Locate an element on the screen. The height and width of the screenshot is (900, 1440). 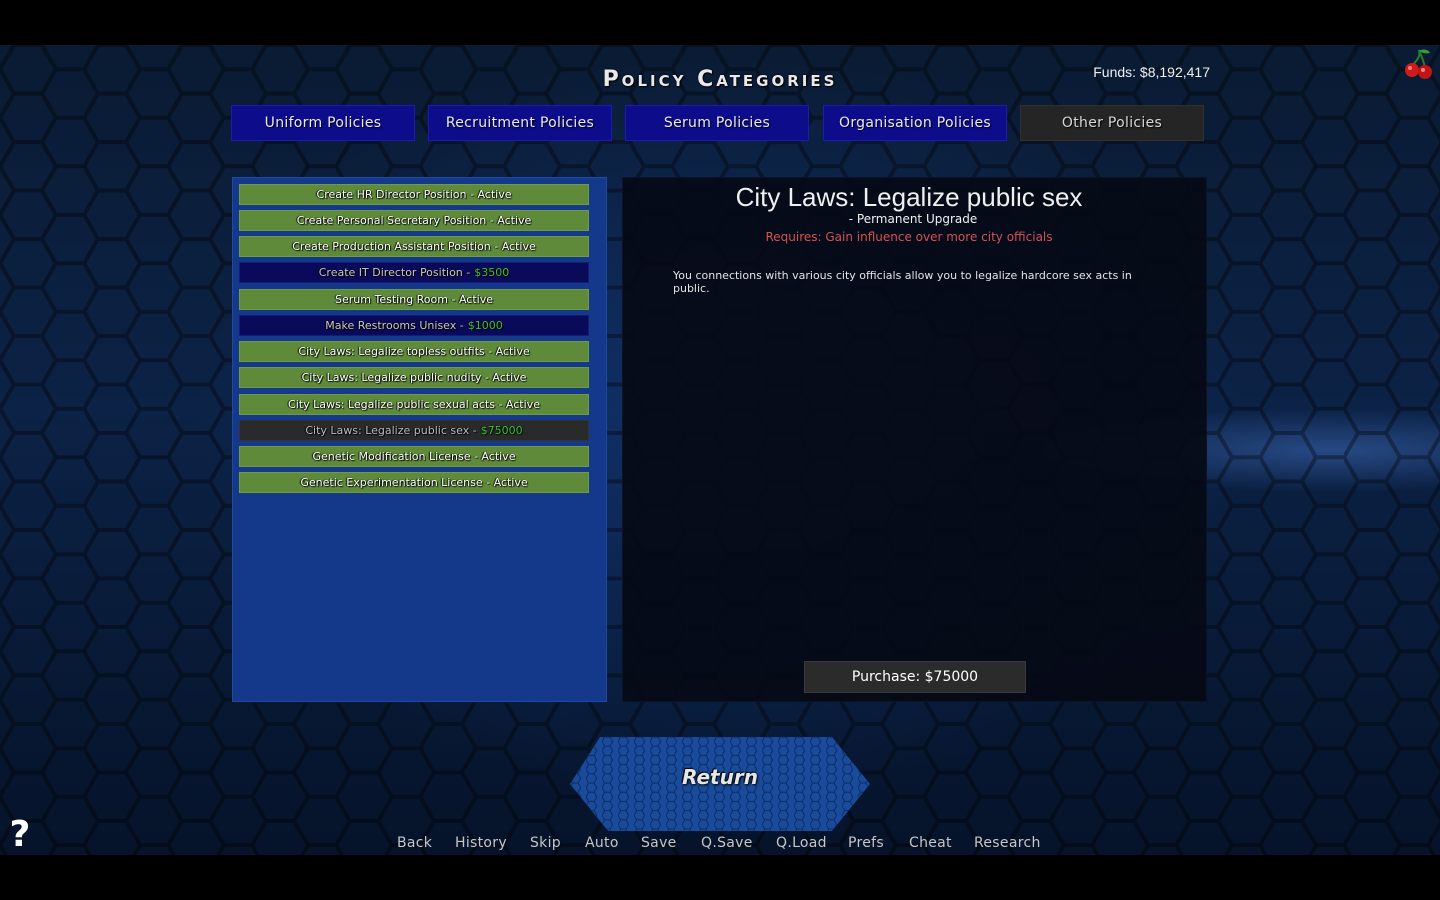
return-label: Return is located at coordinates (720, 777).